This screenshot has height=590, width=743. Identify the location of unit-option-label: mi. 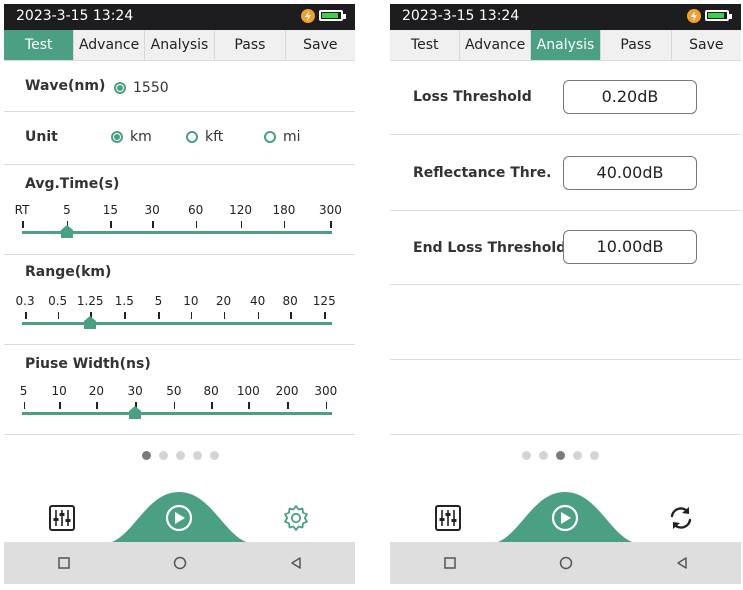
(292, 137).